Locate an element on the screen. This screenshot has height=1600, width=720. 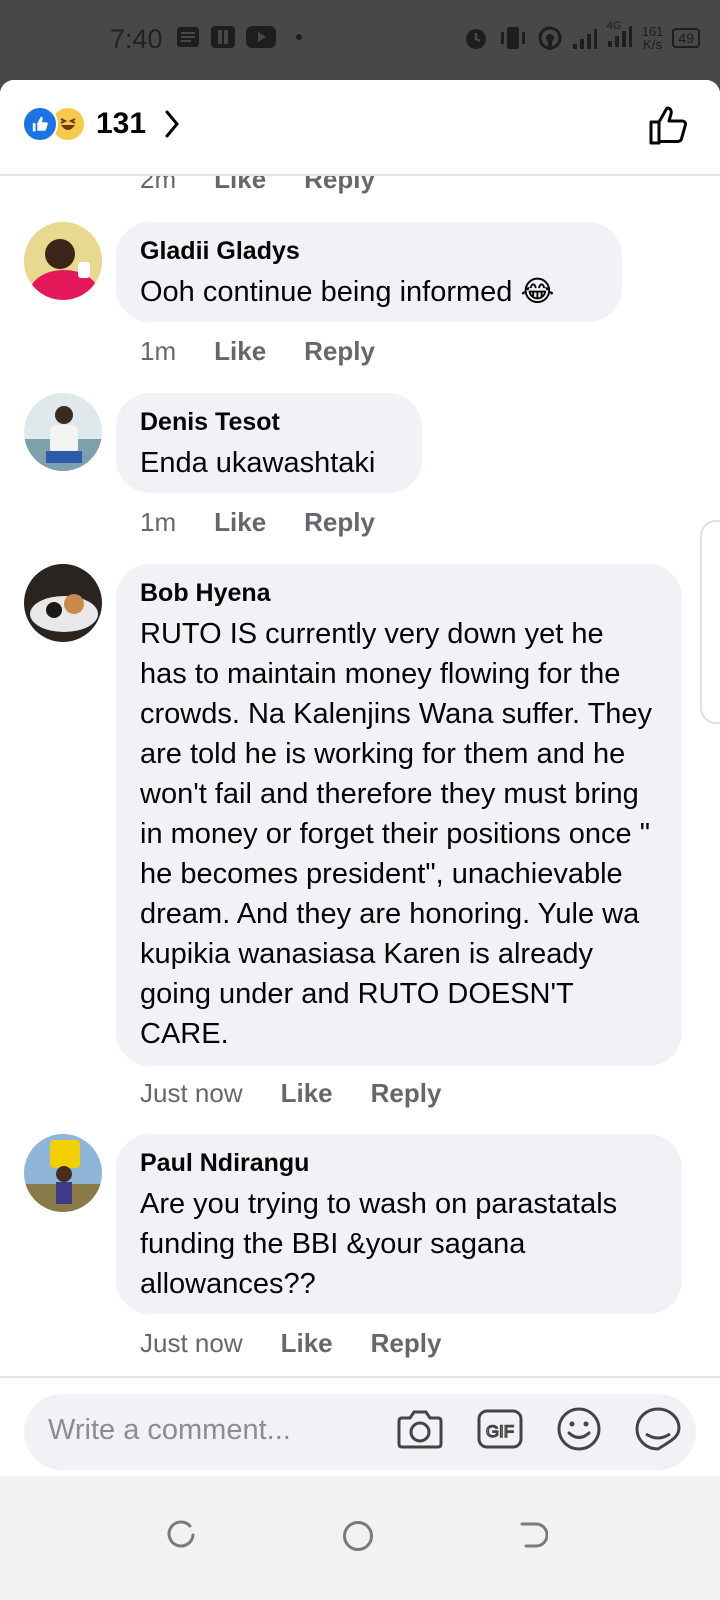
battery-indicator: 49 is located at coordinates (686, 37).